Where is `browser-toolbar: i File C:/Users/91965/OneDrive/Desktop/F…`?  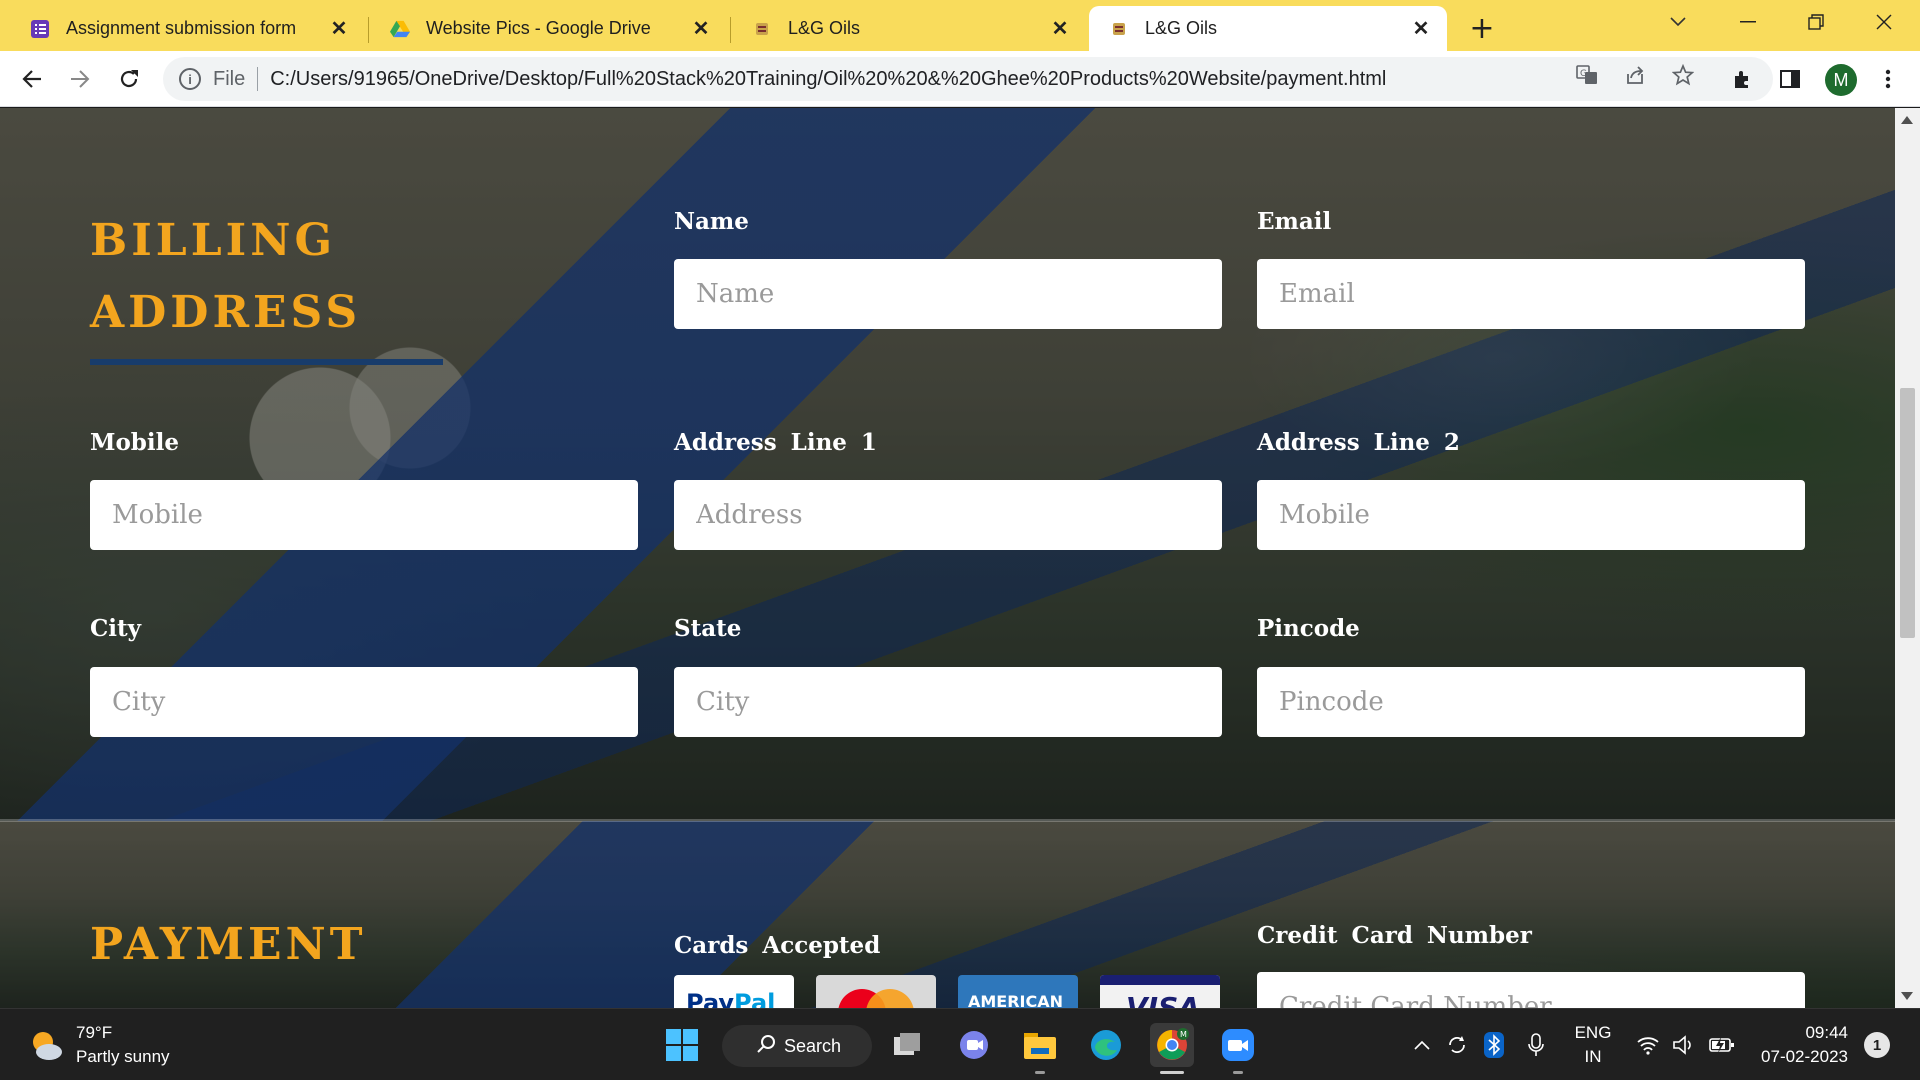
browser-toolbar: i File C:/Users/91965/OneDrive/Desktop/F… is located at coordinates (960, 79).